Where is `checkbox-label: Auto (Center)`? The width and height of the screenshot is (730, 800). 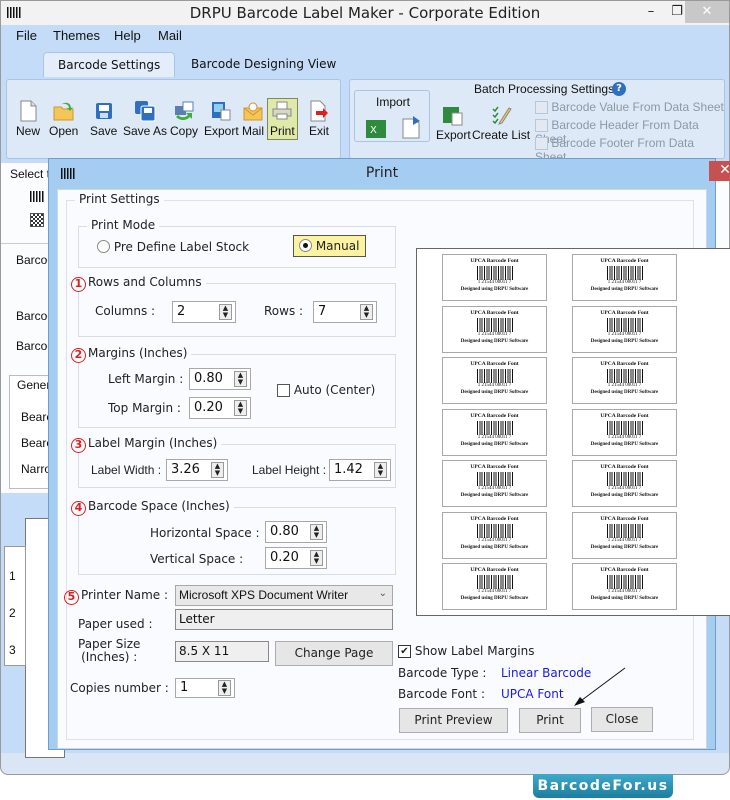 checkbox-label: Auto (Center) is located at coordinates (334, 390).